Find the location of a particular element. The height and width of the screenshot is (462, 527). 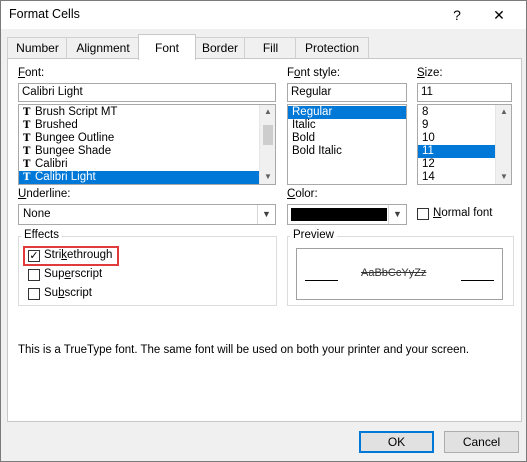

tab-border: Border is located at coordinates (220, 48).